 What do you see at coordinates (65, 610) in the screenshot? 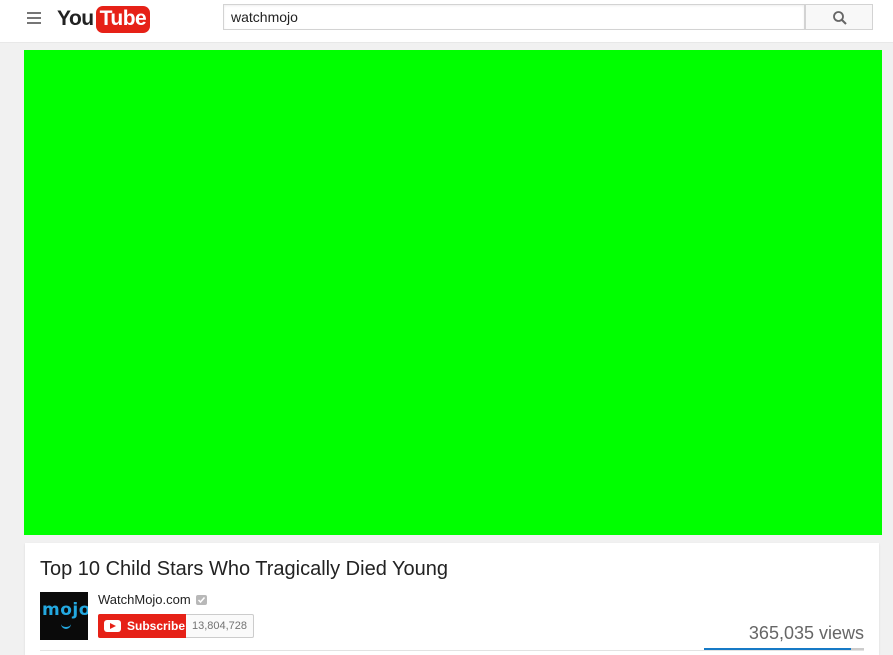
I see `avatar-logo-text: mojo` at bounding box center [65, 610].